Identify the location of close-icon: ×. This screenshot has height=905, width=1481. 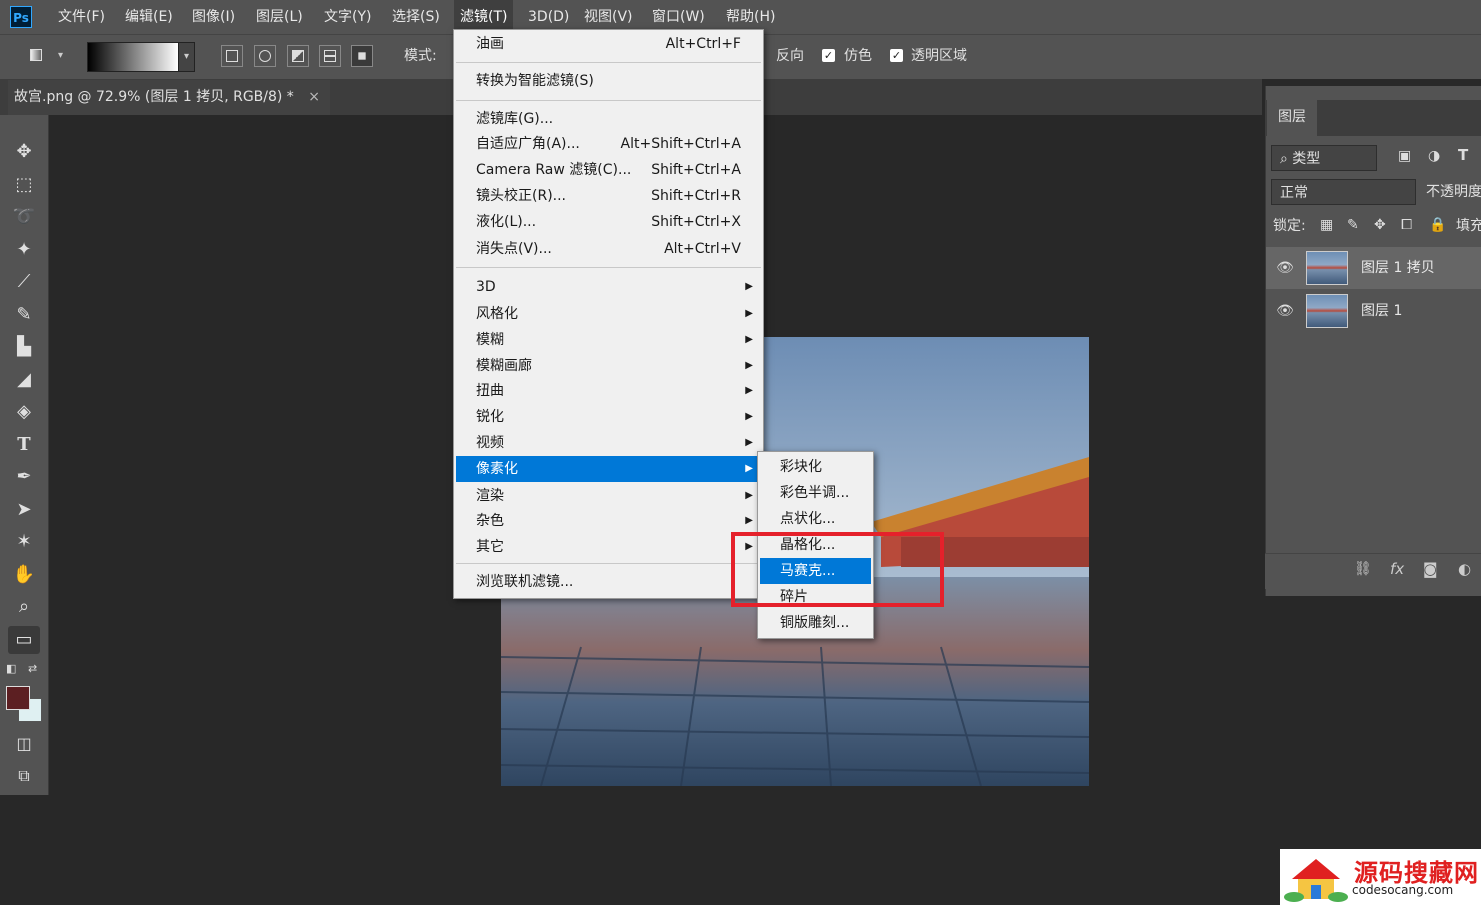
(314, 97).